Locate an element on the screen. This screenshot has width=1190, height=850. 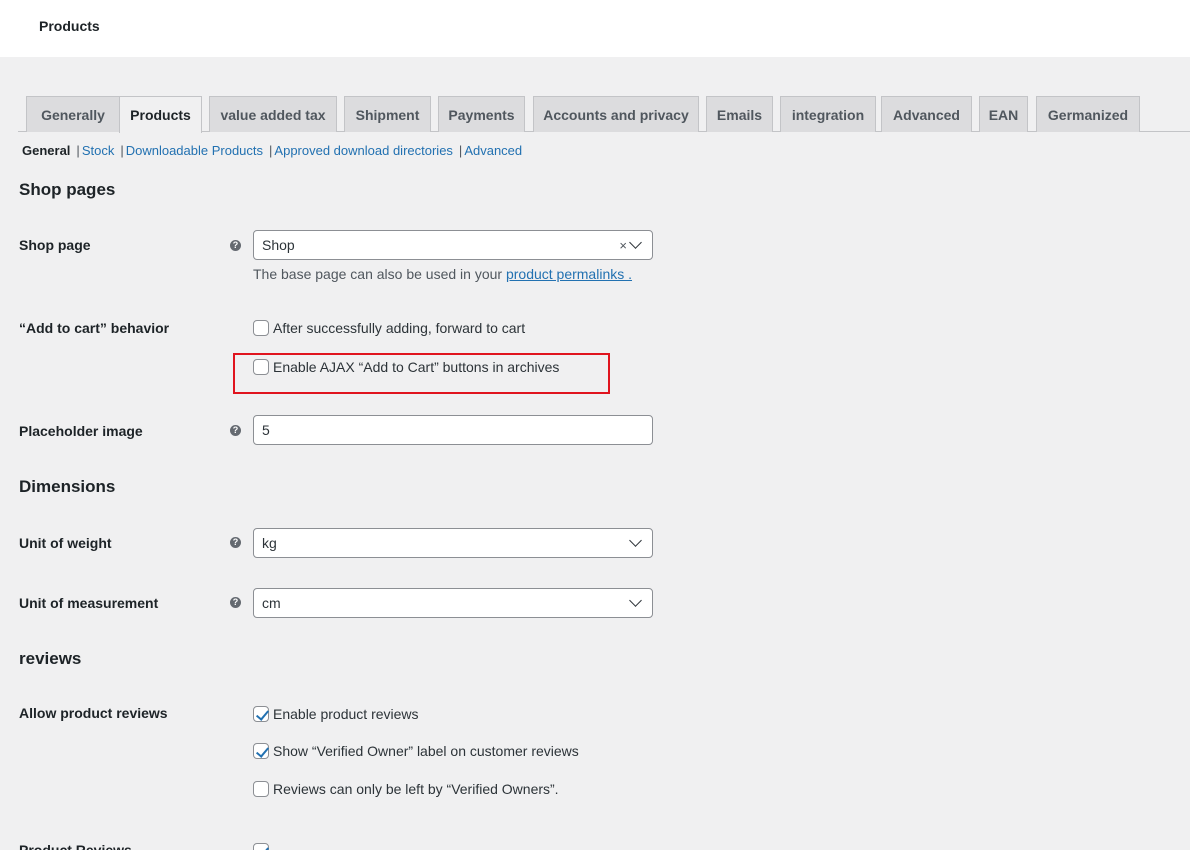
tab-products: Products is located at coordinates (160, 114).